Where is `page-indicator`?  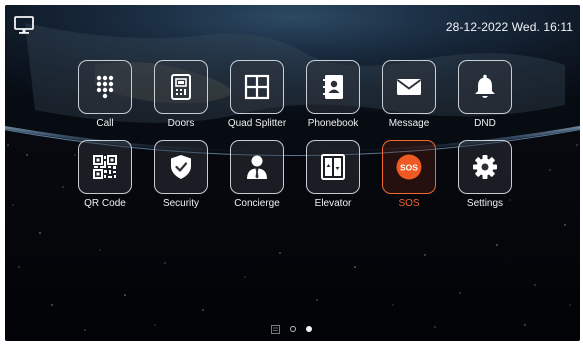
page-indicator is located at coordinates (291, 329).